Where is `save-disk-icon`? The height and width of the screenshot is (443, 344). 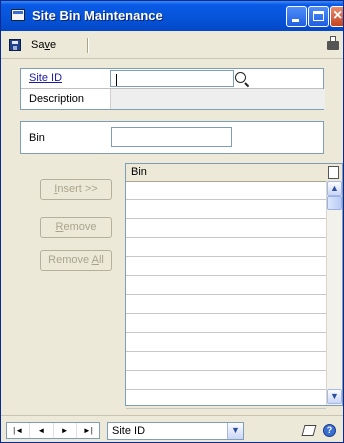
save-disk-icon is located at coordinates (15, 44).